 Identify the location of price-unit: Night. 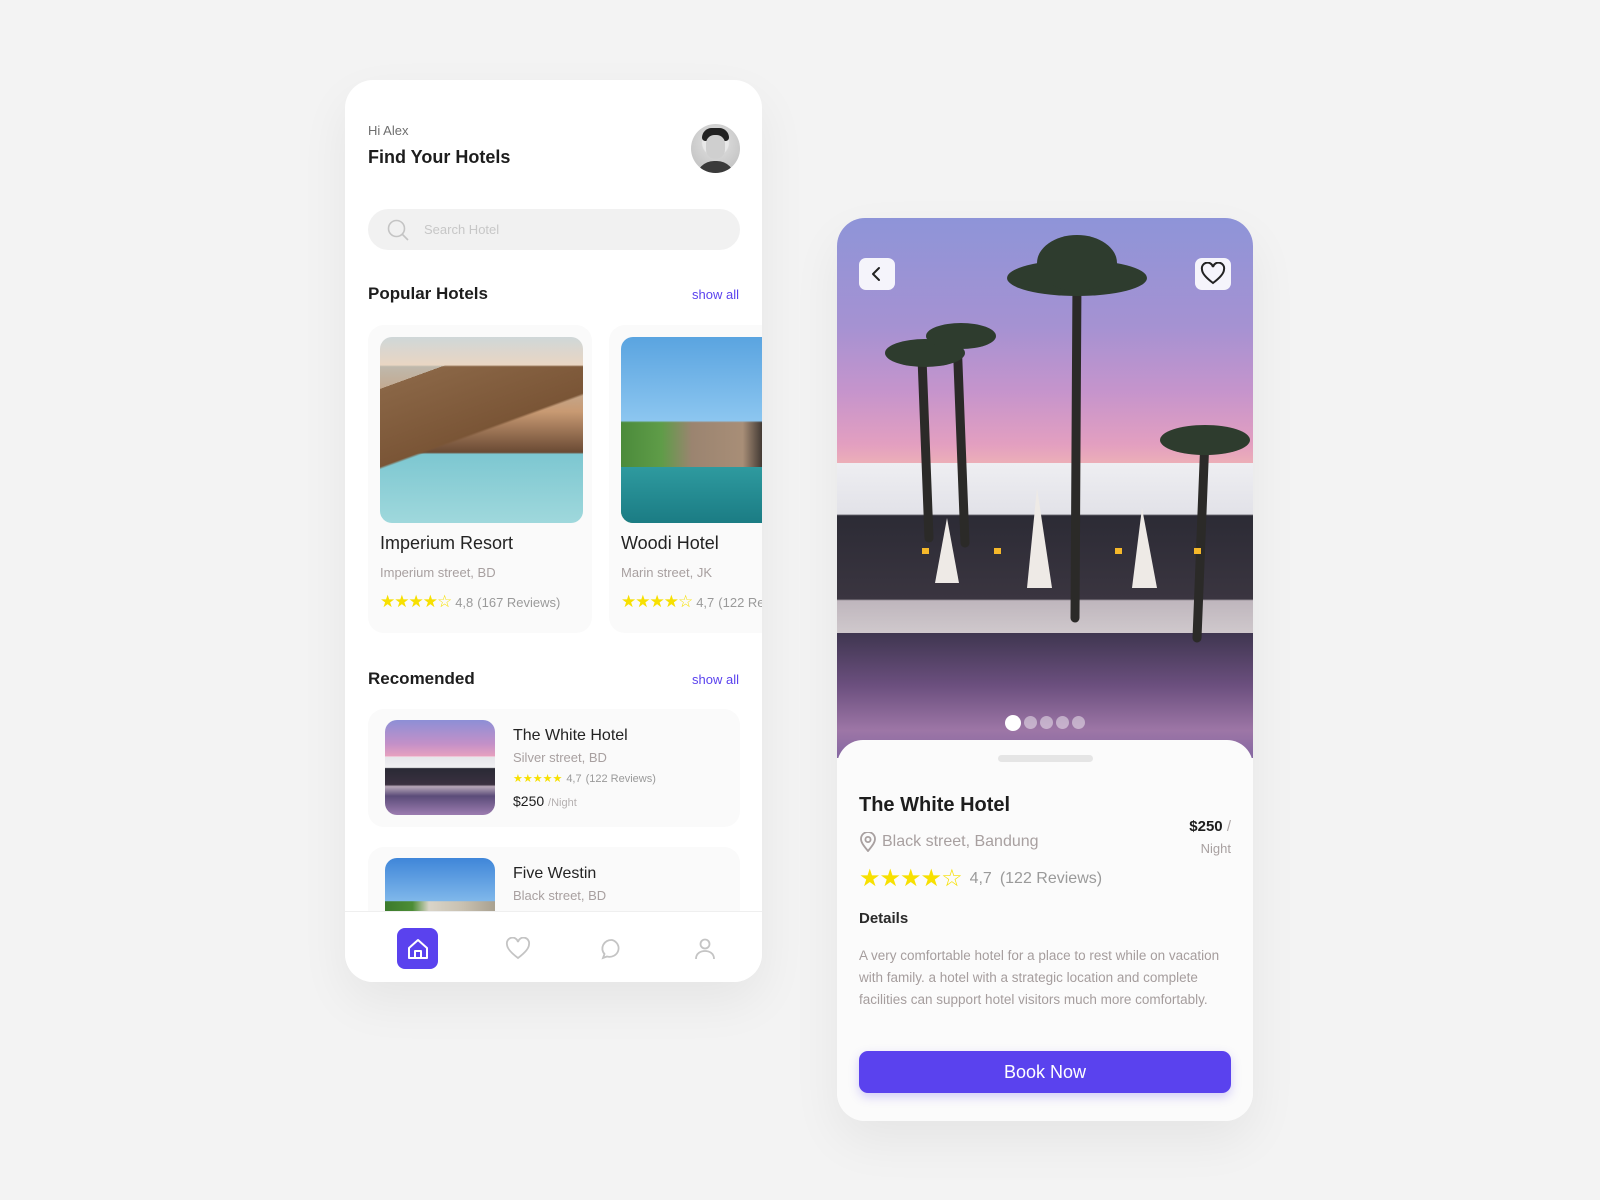
(1215, 848).